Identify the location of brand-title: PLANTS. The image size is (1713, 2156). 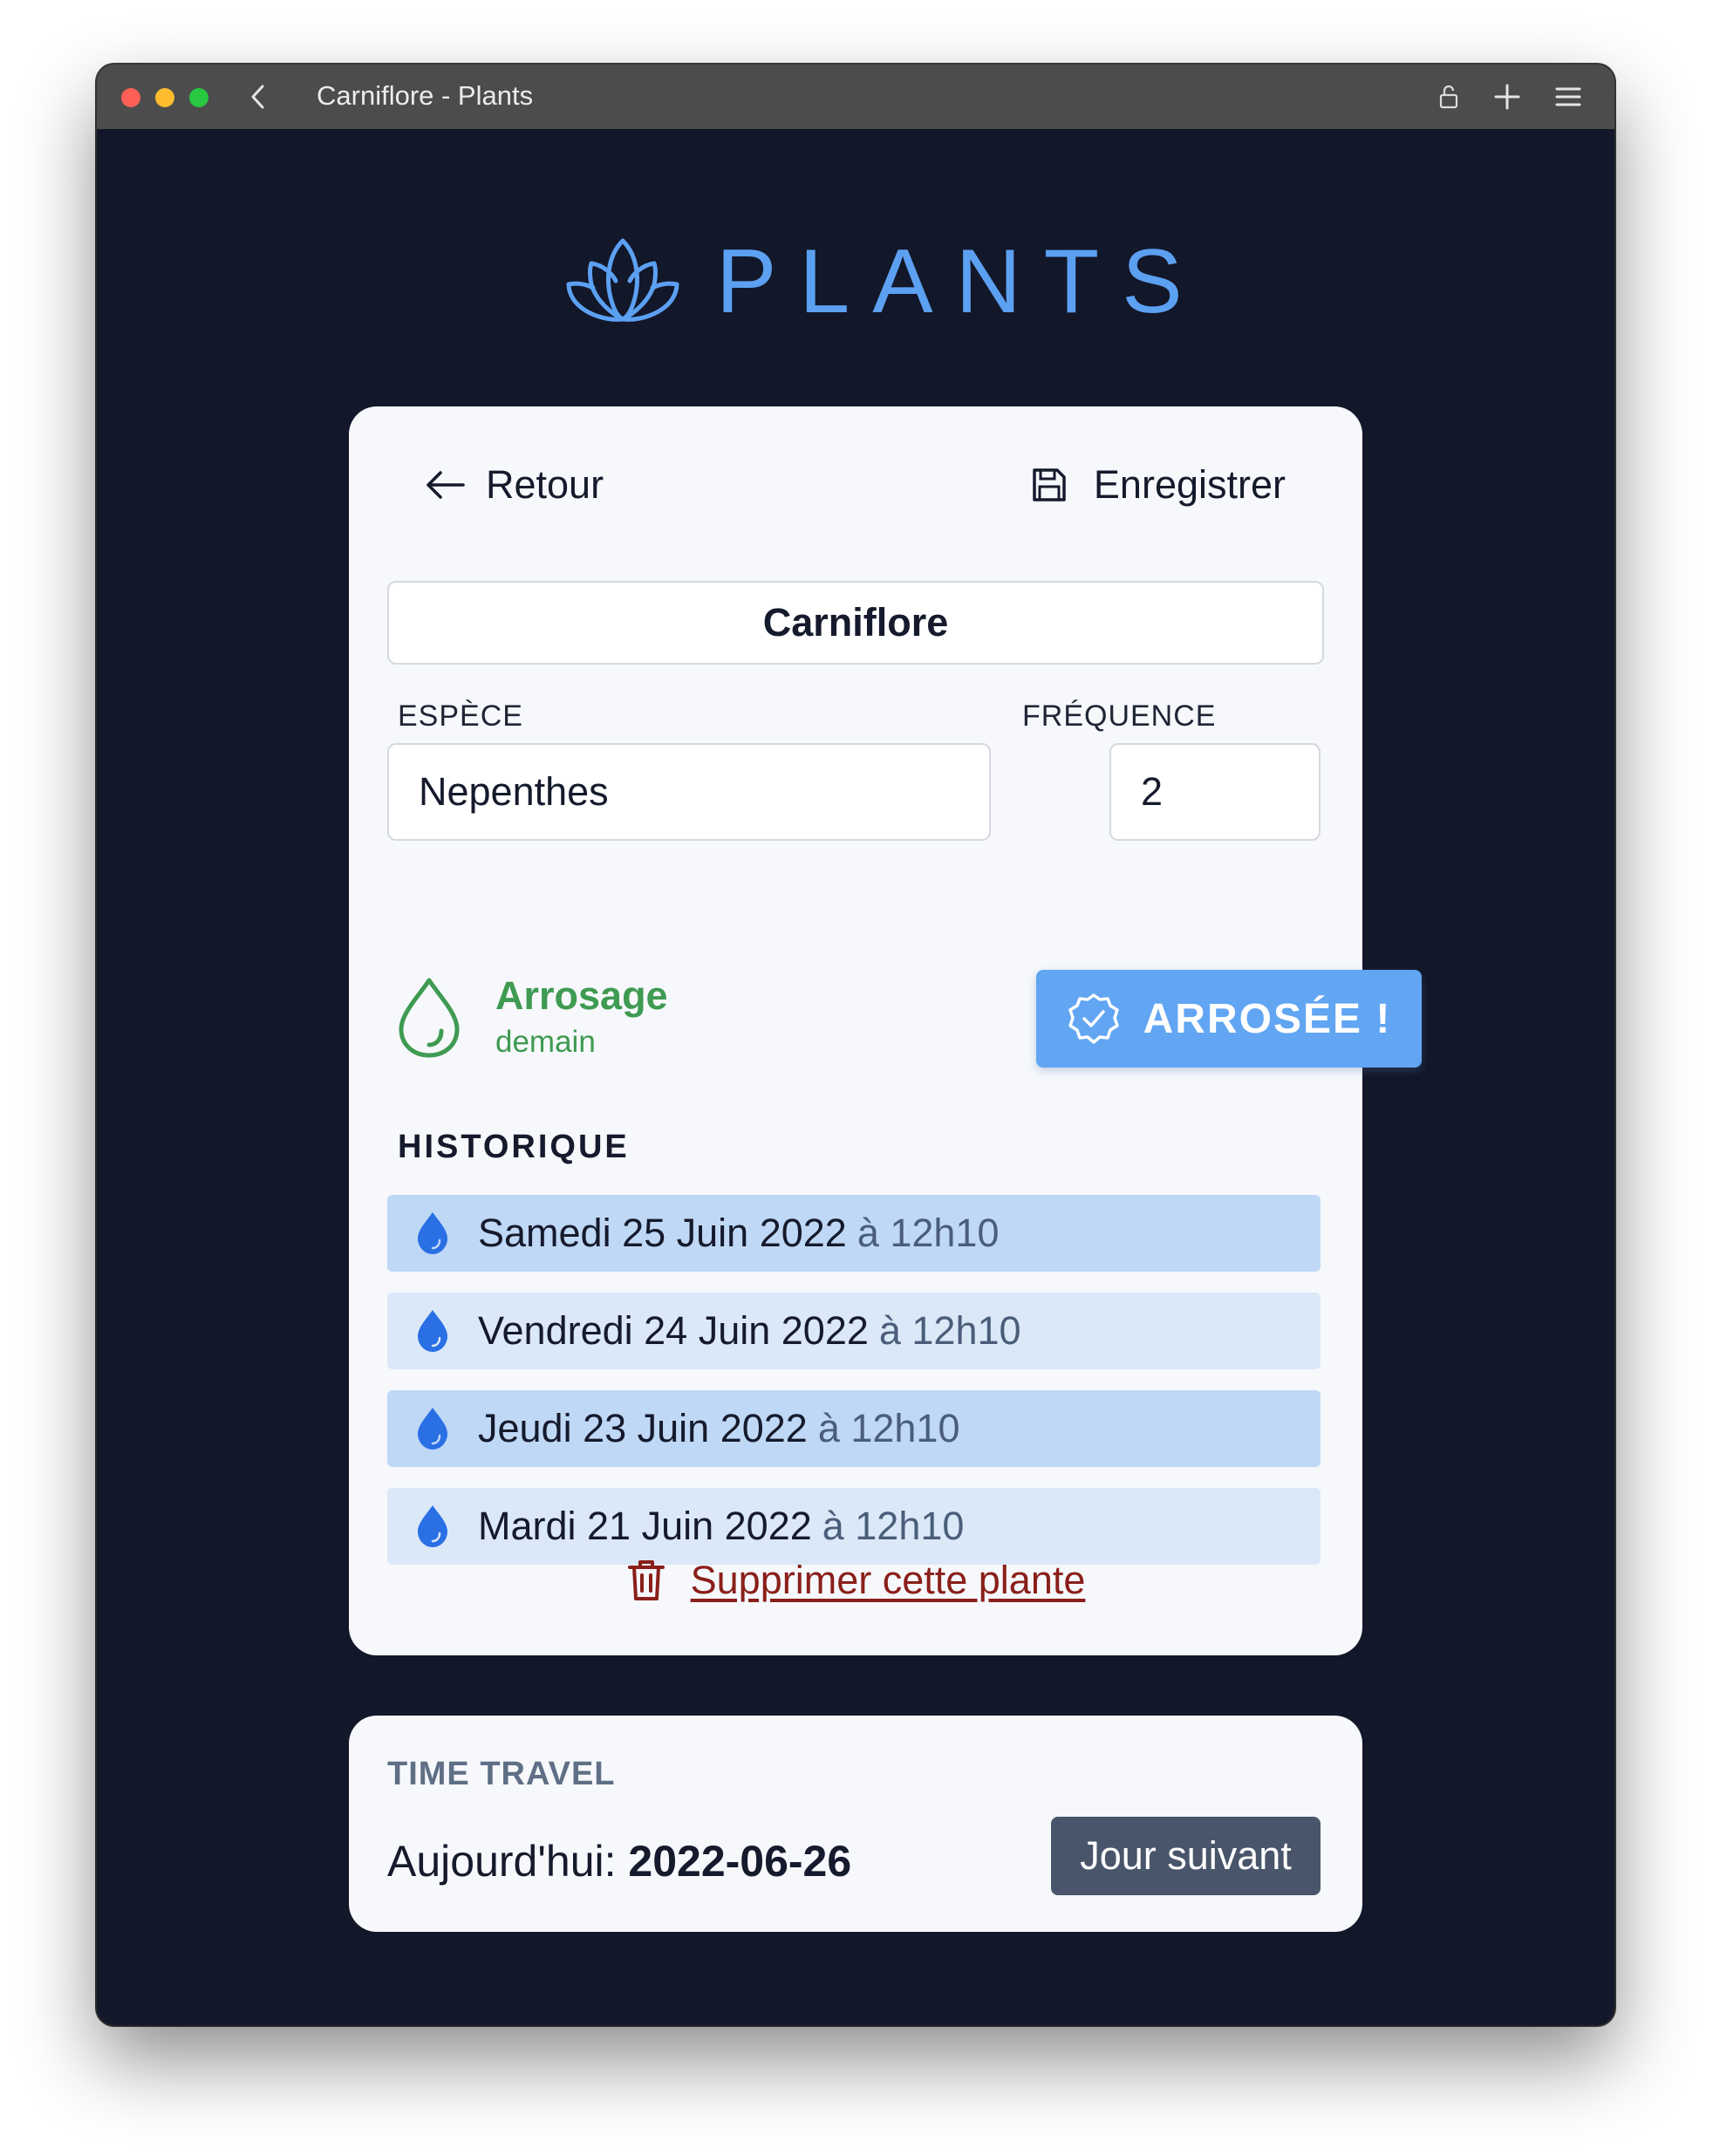
(960, 281).